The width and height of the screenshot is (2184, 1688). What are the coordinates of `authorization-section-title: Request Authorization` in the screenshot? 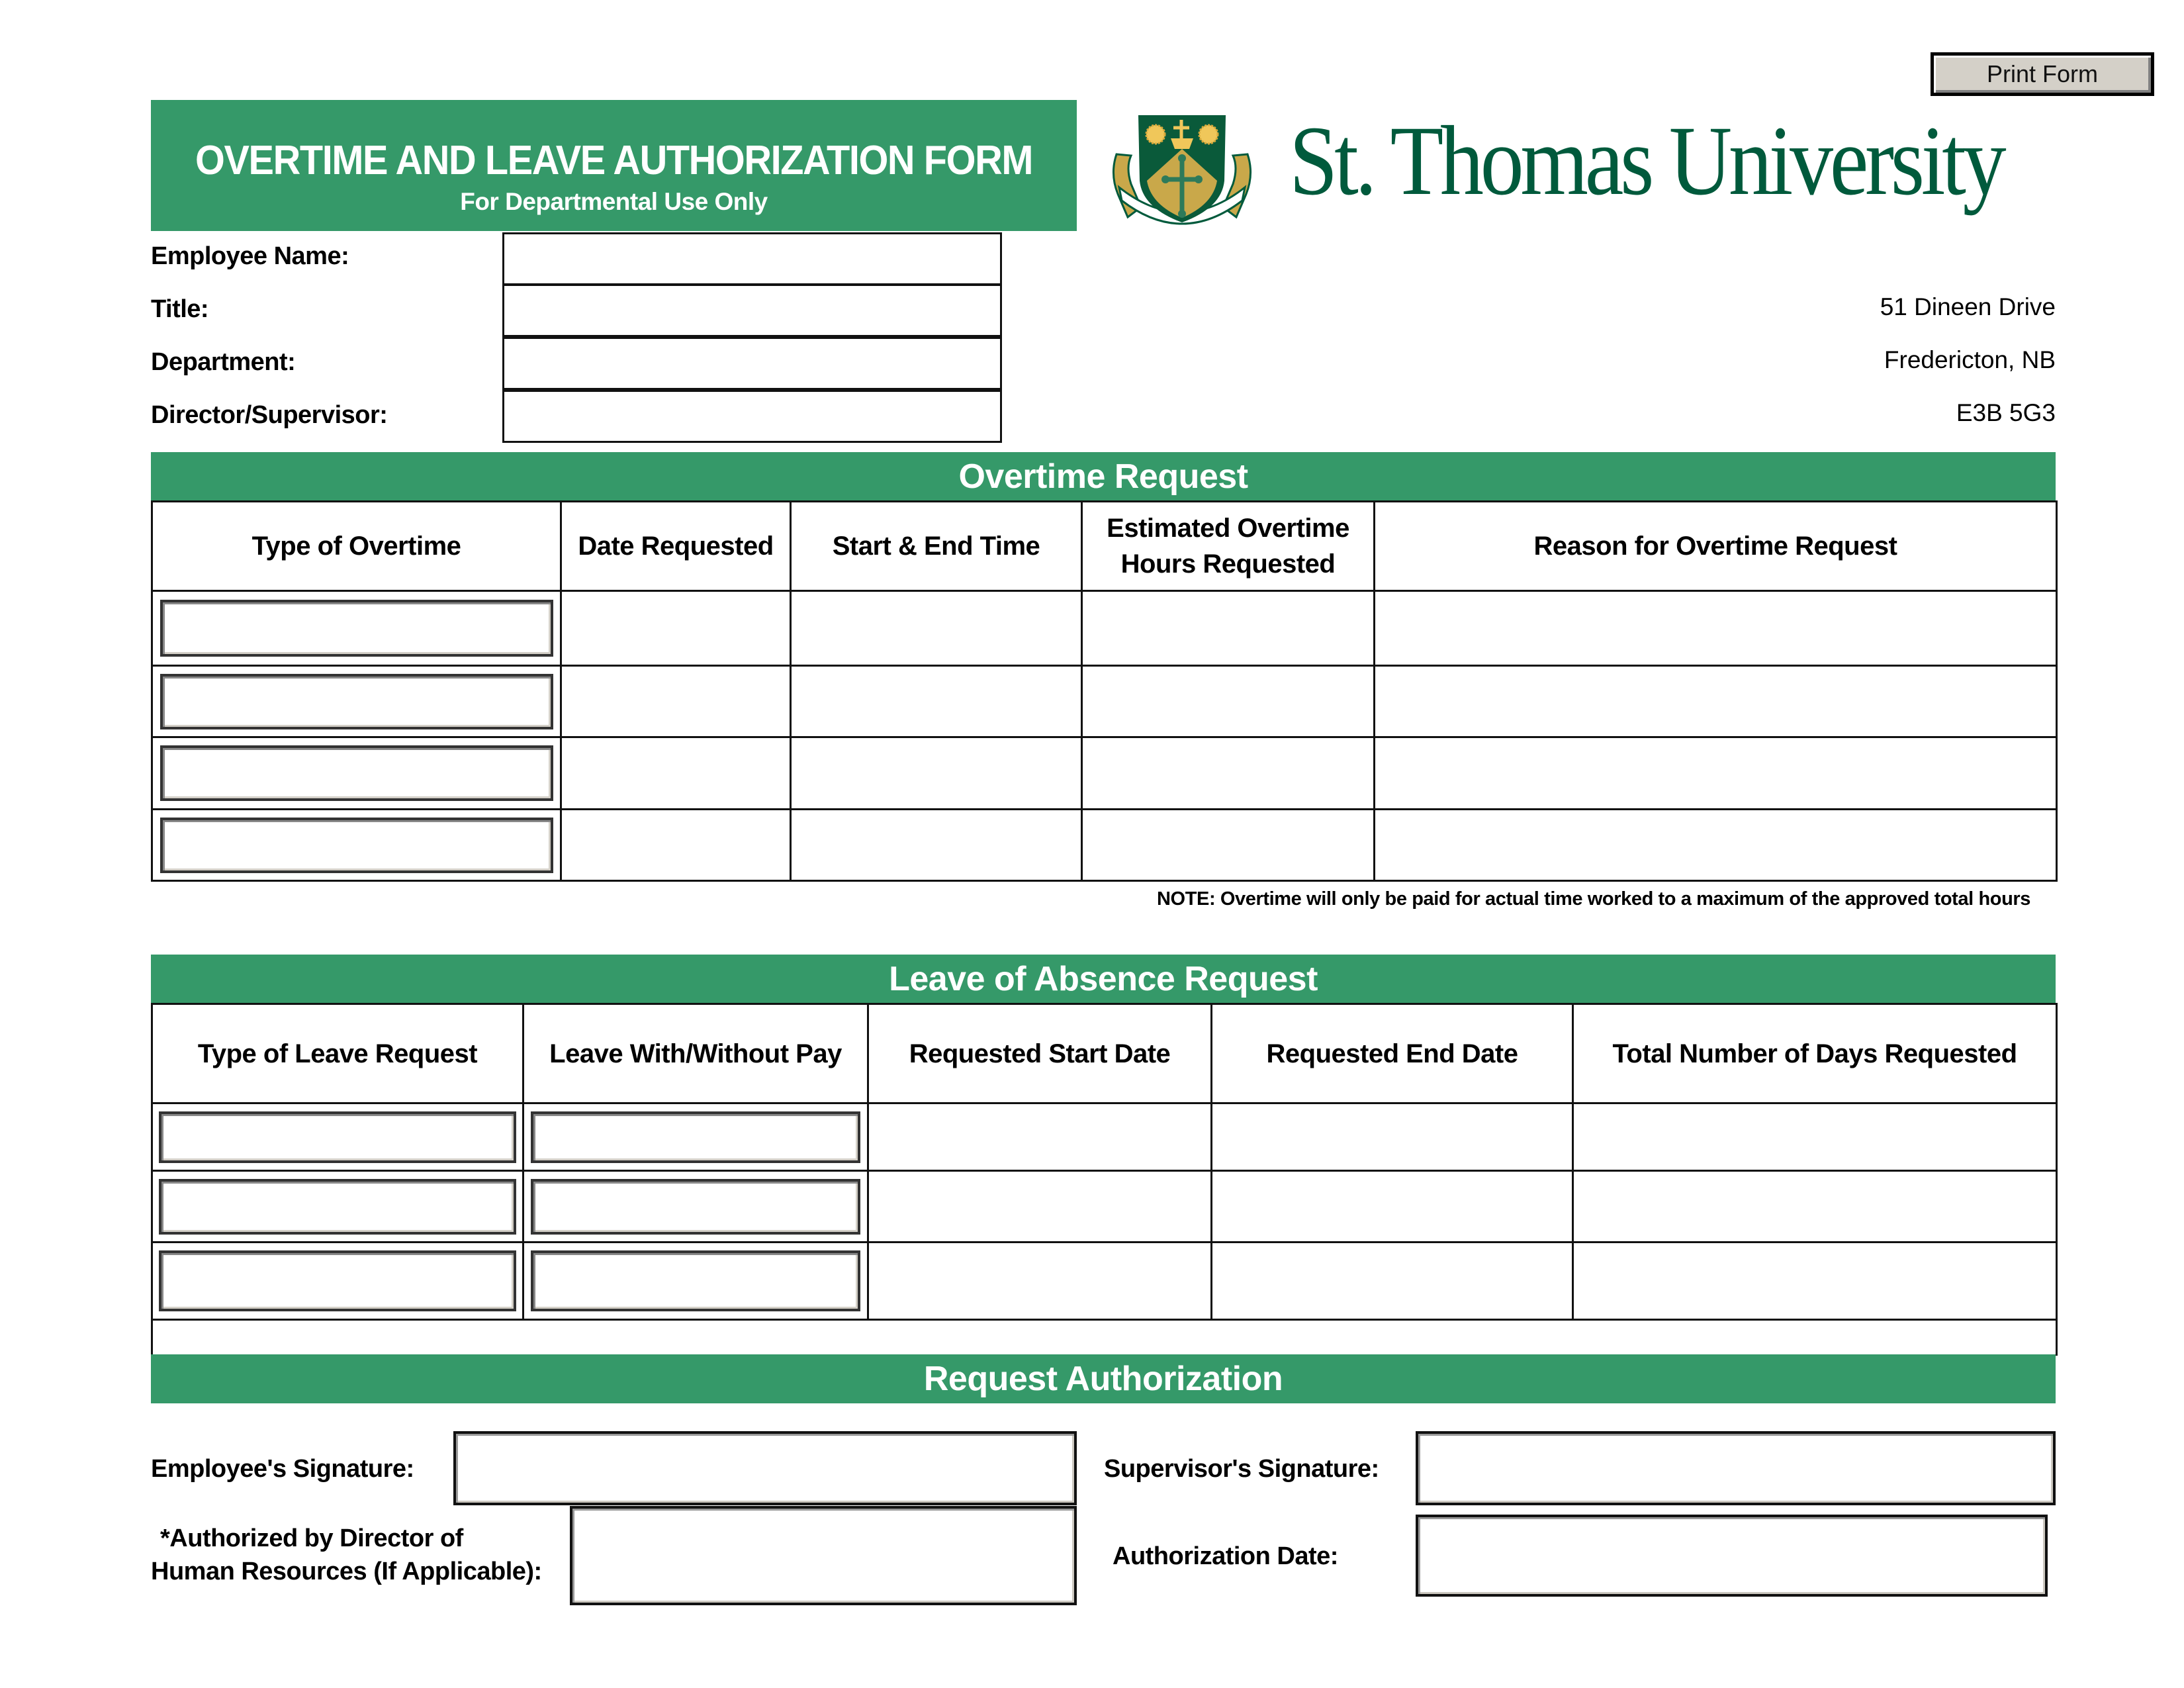 It's located at (1103, 1379).